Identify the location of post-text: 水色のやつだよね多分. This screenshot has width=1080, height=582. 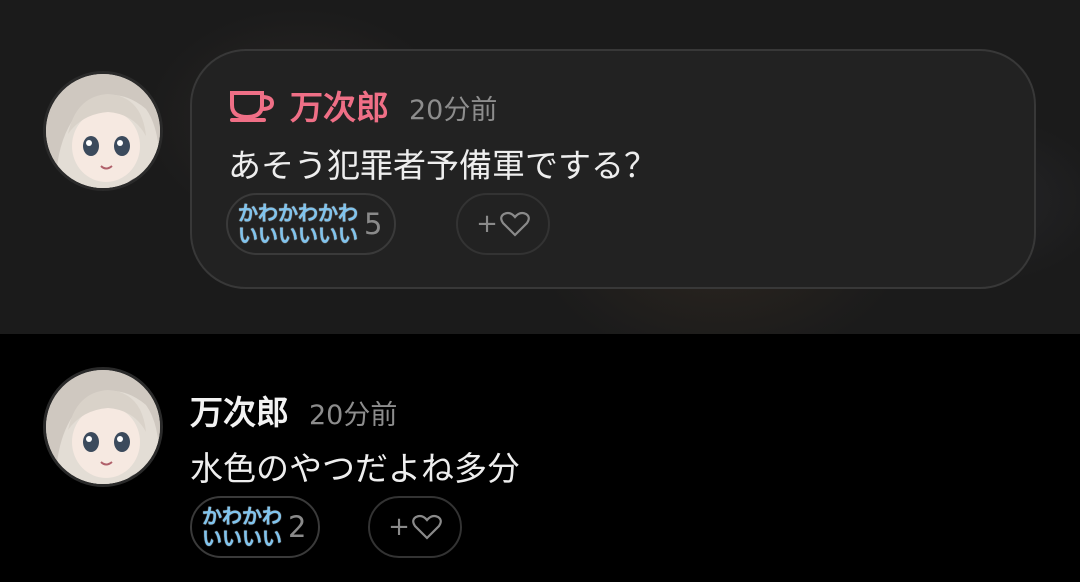
(355, 468).